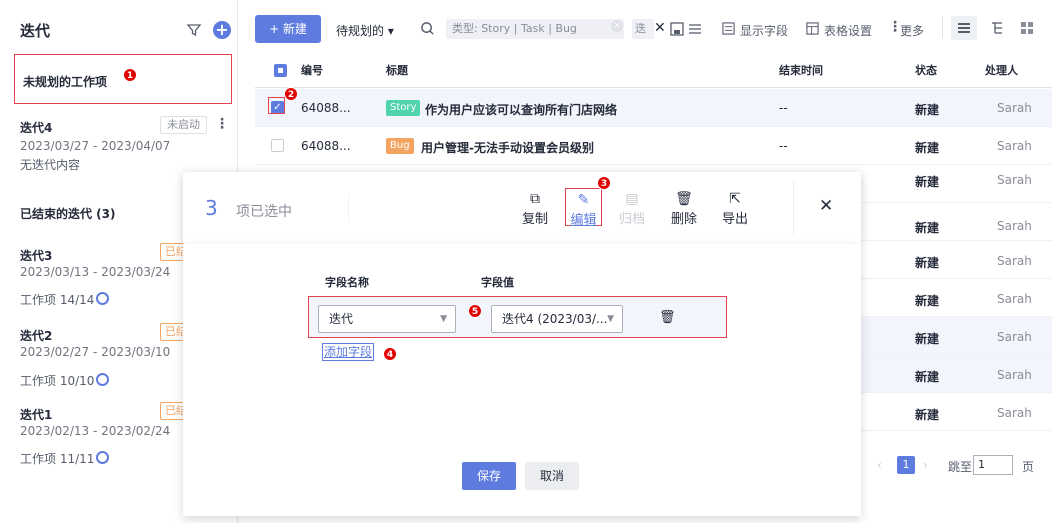 The width and height of the screenshot is (1052, 523). What do you see at coordinates (684, 199) in the screenshot?
I see `delete-icon: 🗑` at bounding box center [684, 199].